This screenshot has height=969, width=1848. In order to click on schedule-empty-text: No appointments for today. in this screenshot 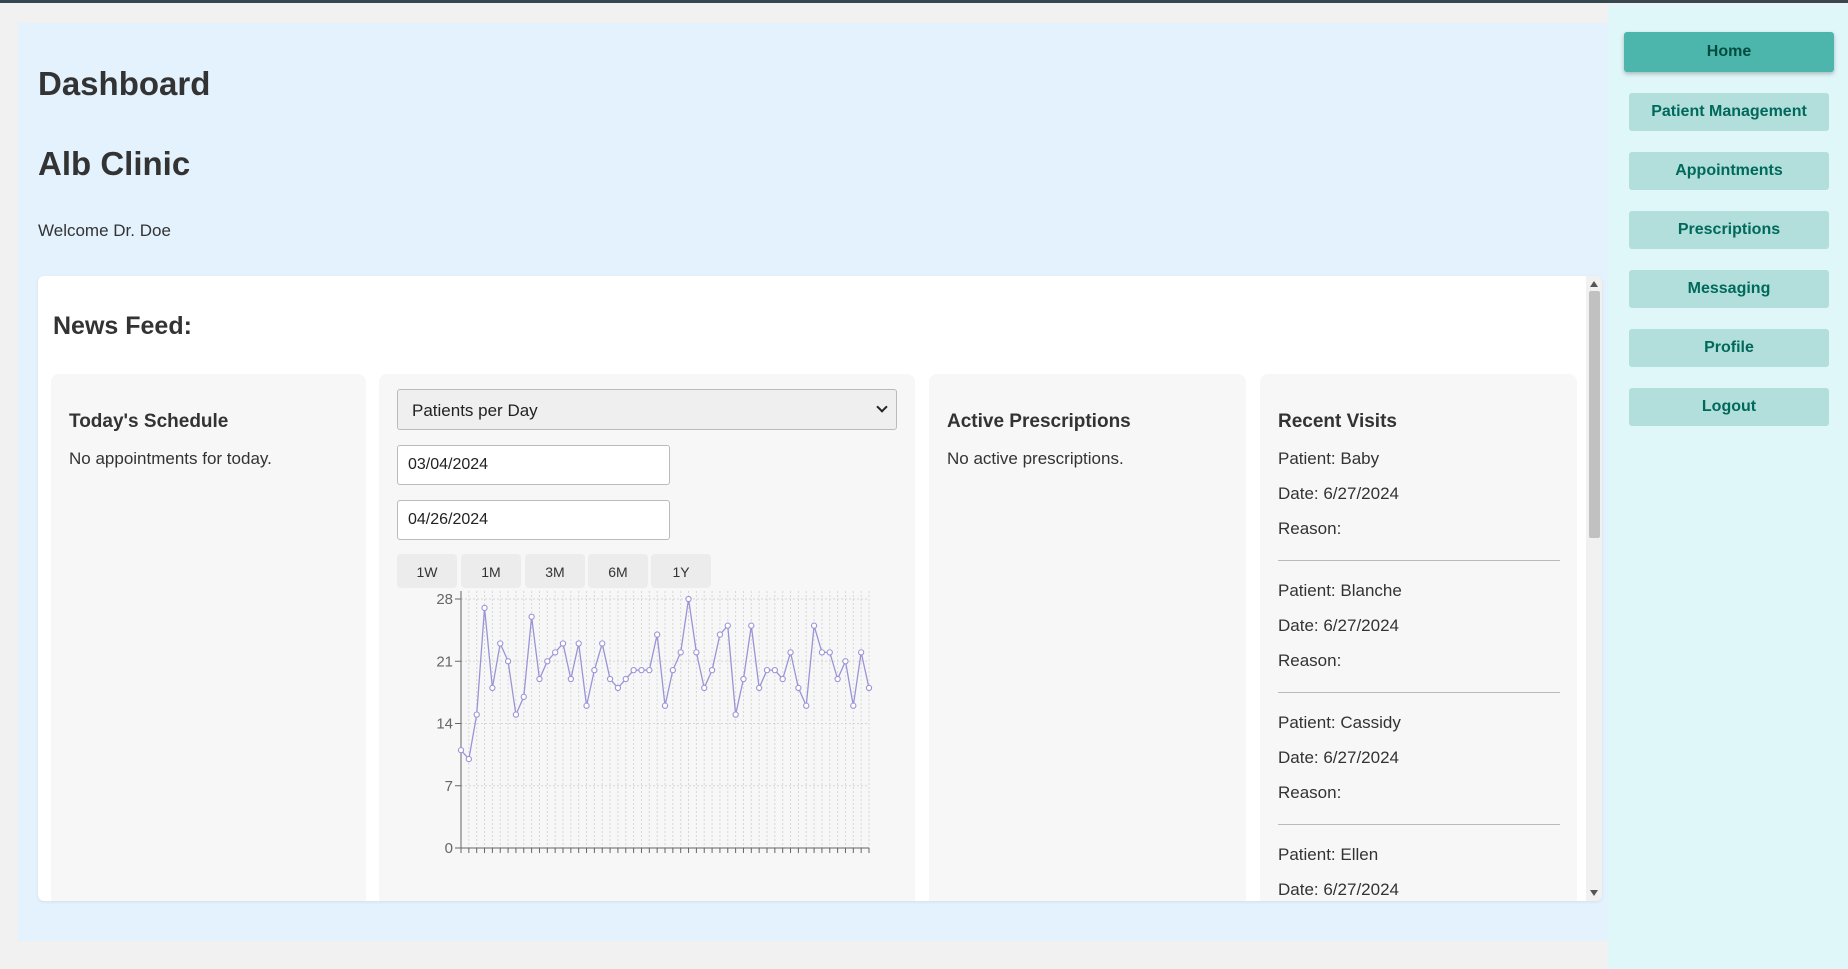, I will do `click(170, 458)`.